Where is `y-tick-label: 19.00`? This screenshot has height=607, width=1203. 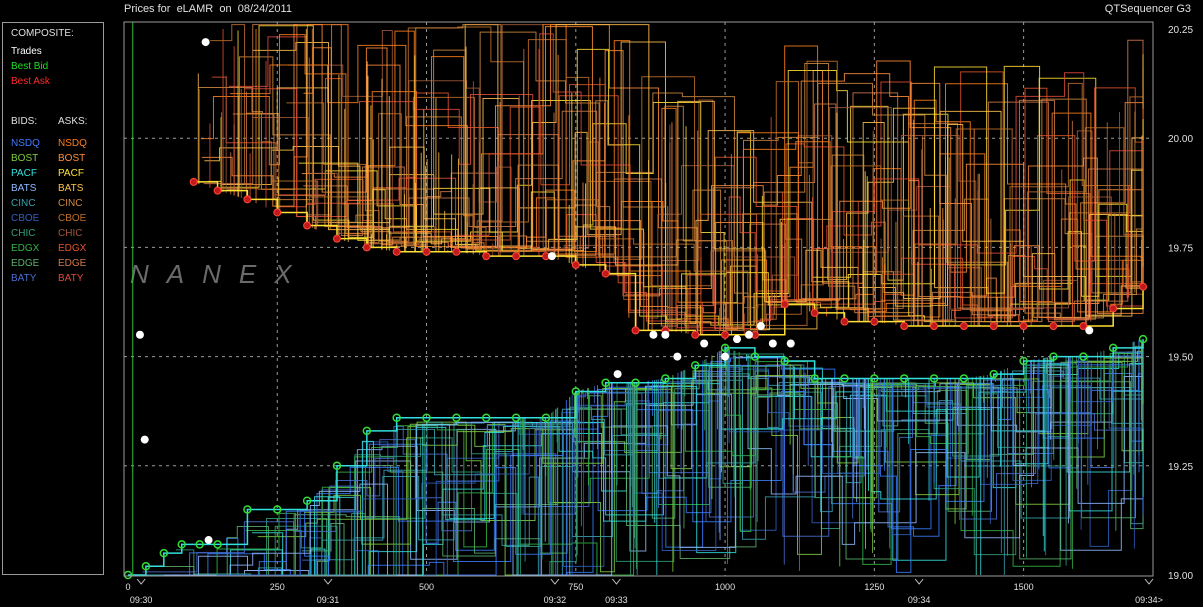
y-tick-label: 19.00 is located at coordinates (1180, 576).